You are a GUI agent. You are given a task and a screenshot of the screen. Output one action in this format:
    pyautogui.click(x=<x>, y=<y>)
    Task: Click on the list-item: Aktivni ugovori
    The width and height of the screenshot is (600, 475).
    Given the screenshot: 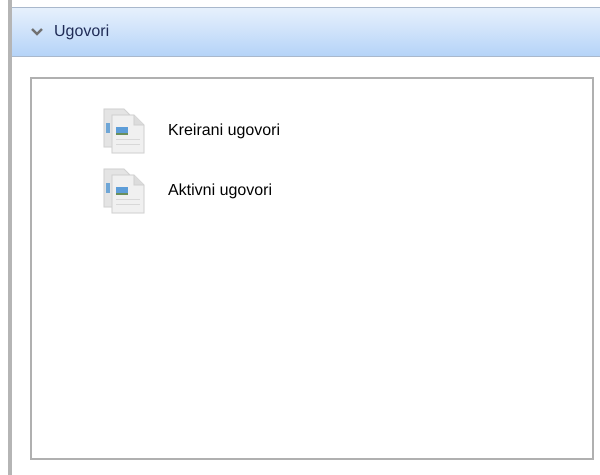 What is the action you would take?
    pyautogui.click(x=220, y=191)
    